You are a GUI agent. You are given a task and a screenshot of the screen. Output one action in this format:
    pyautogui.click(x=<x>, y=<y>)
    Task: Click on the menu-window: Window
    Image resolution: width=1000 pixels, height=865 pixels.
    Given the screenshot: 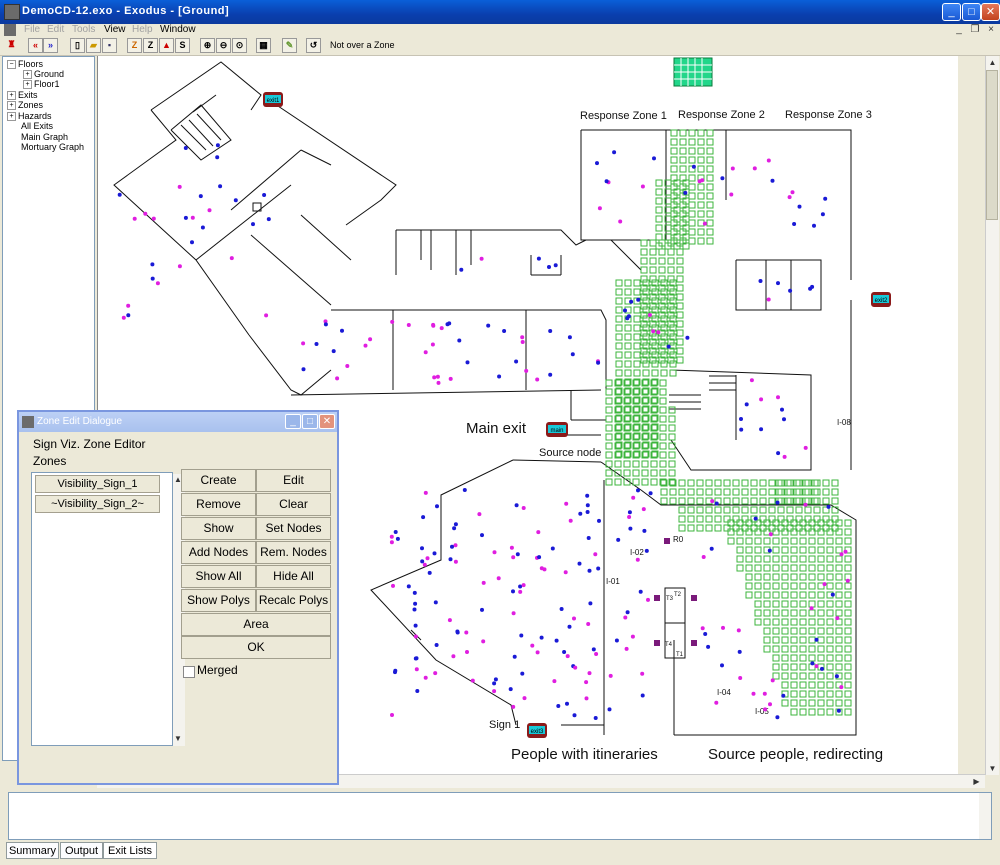 What is the action you would take?
    pyautogui.click(x=178, y=29)
    